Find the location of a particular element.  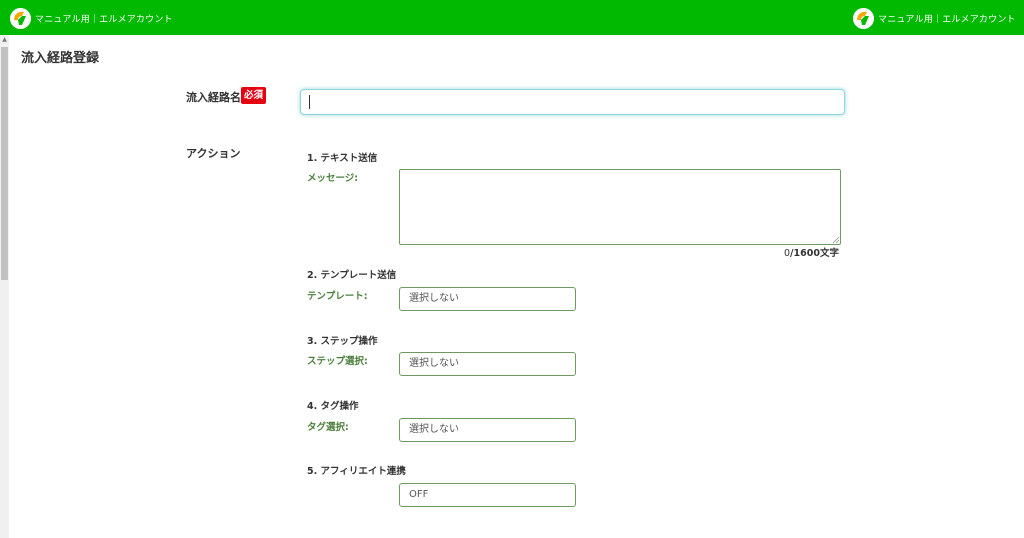

scroll-up-arrow-icon: ▲ is located at coordinates (4, 40).